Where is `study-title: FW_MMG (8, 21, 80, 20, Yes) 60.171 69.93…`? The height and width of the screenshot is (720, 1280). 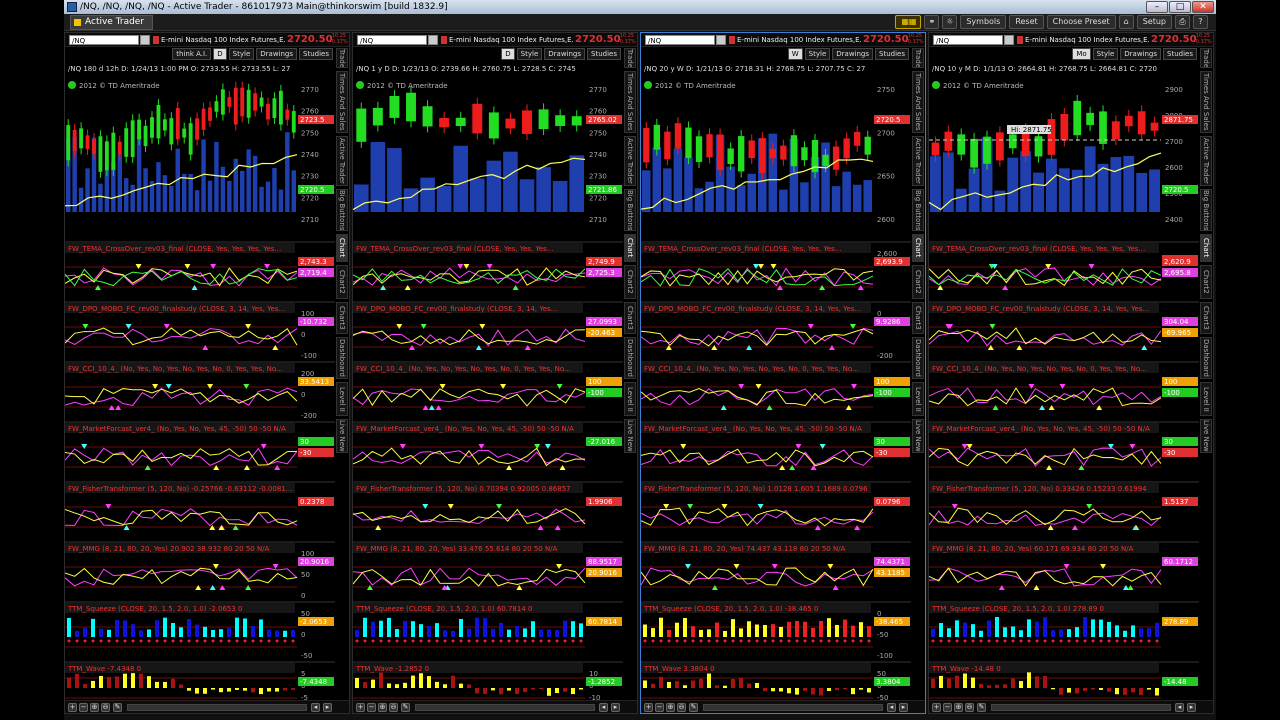
study-title: FW_MMG (8, 21, 80, 20, Yes) 60.171 69.93… is located at coordinates (1033, 549).